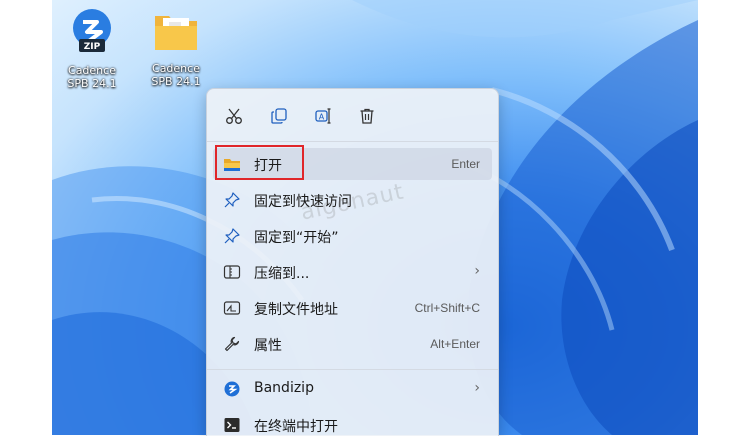 The image size is (752, 436). I want to click on copy-button, so click(279, 116).